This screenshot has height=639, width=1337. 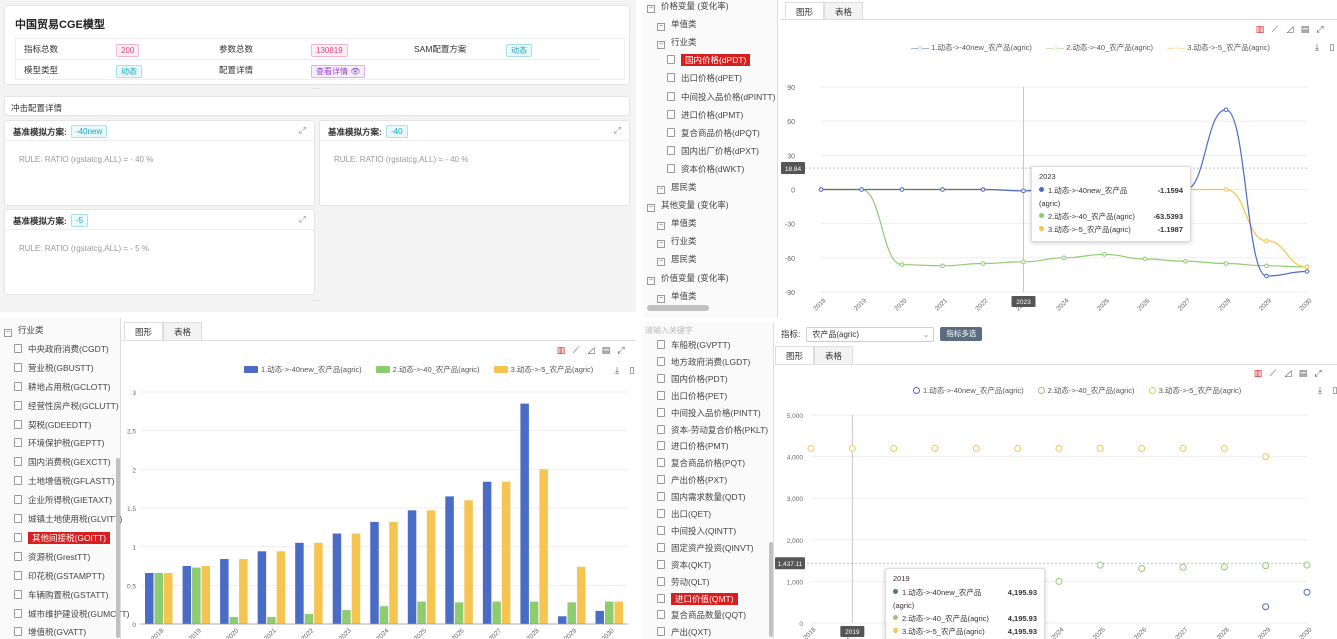 What do you see at coordinates (688, 446) in the screenshot?
I see `tree-item: 进口价格(PMT)` at bounding box center [688, 446].